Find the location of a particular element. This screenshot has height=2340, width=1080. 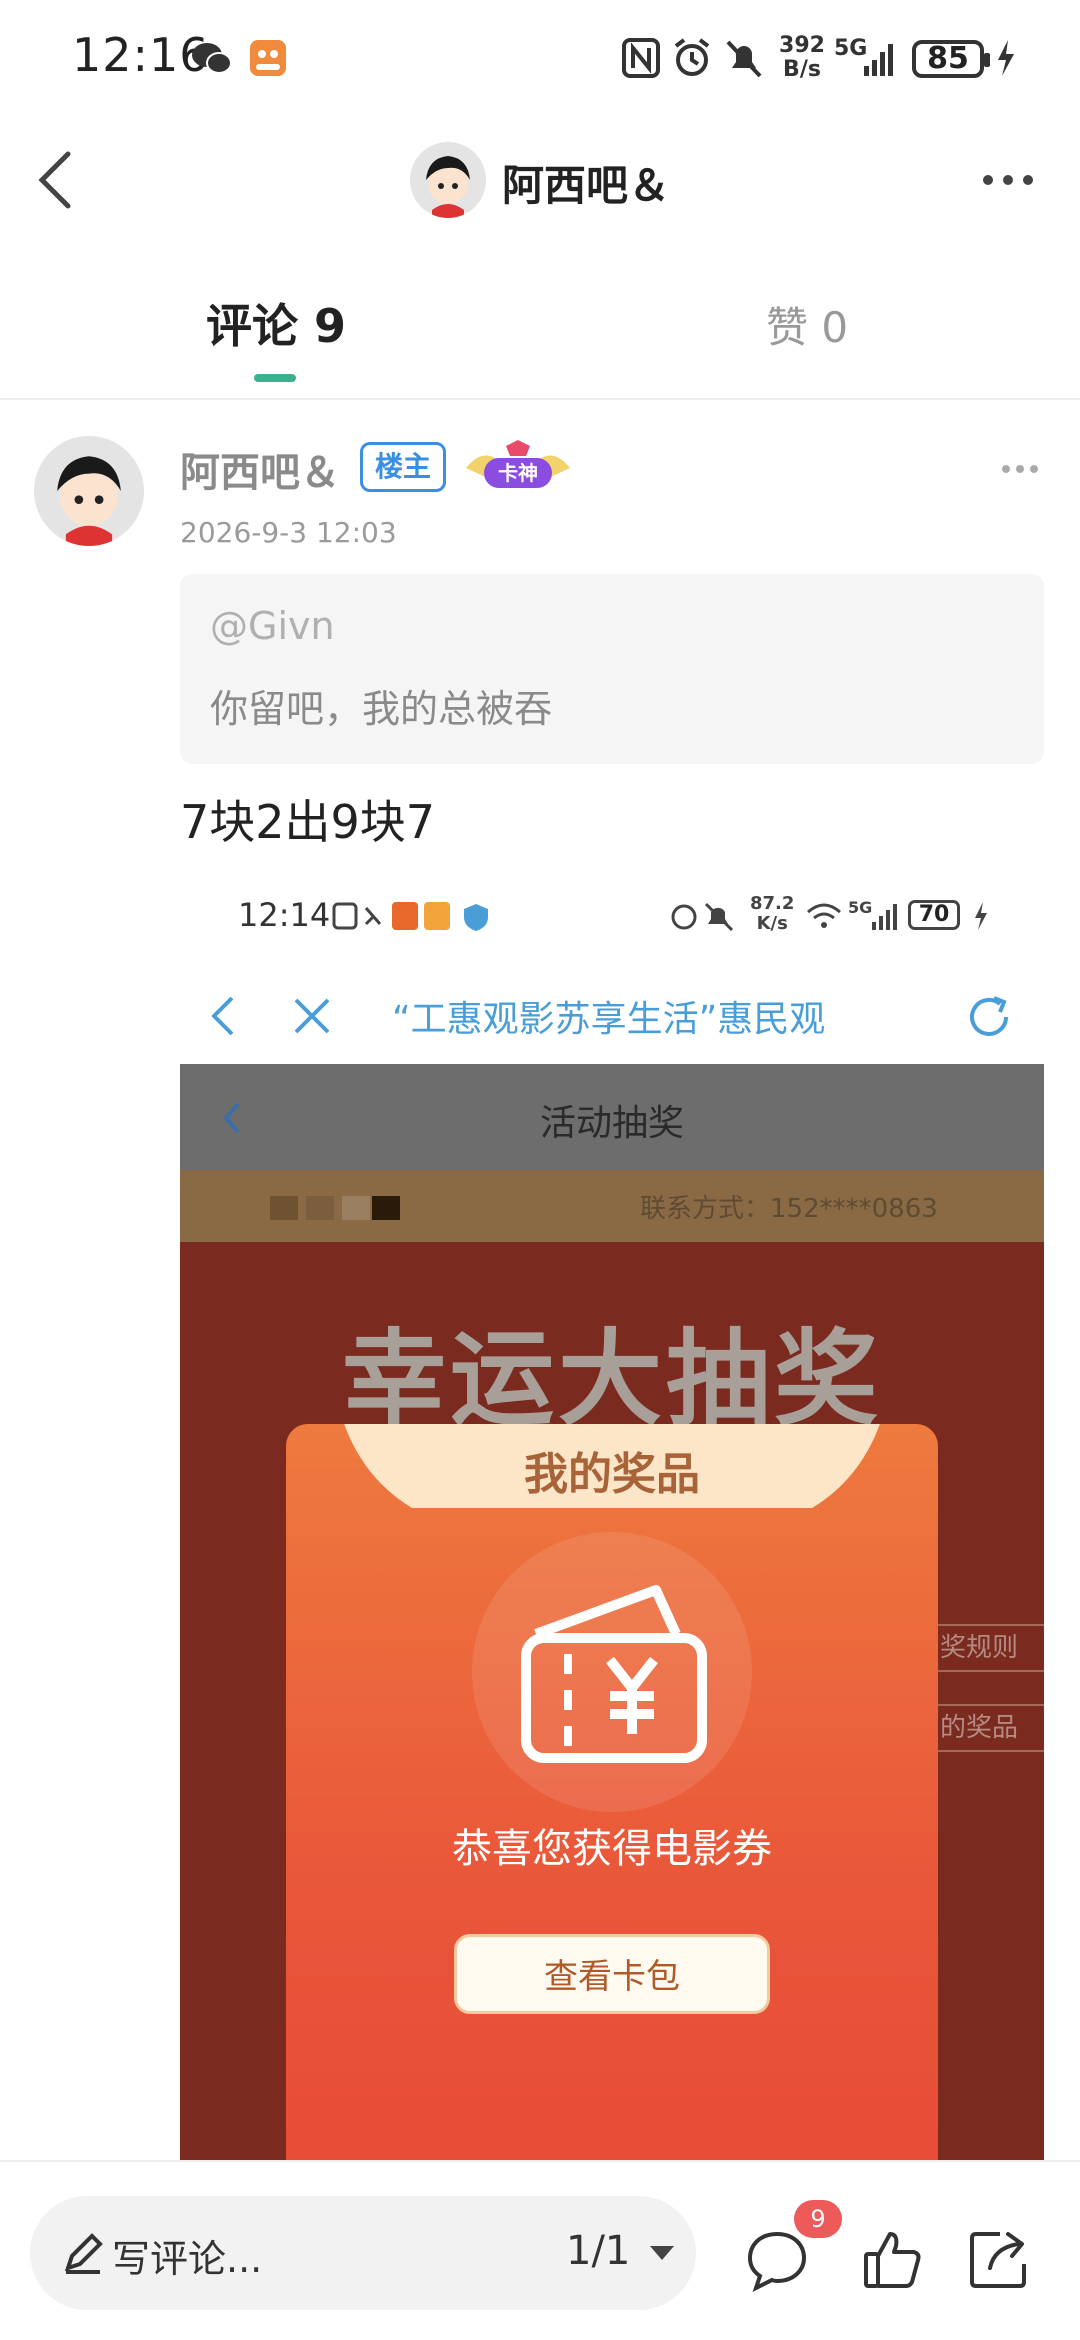

status-time: 12:16 is located at coordinates (141, 55).